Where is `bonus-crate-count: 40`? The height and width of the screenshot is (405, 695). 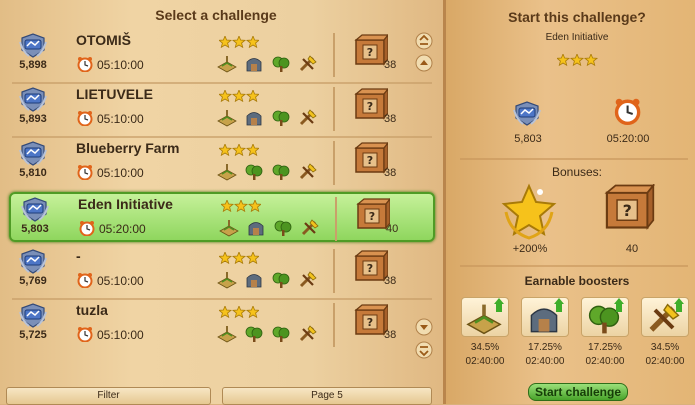 bonus-crate-count: 40 is located at coordinates (632, 249).